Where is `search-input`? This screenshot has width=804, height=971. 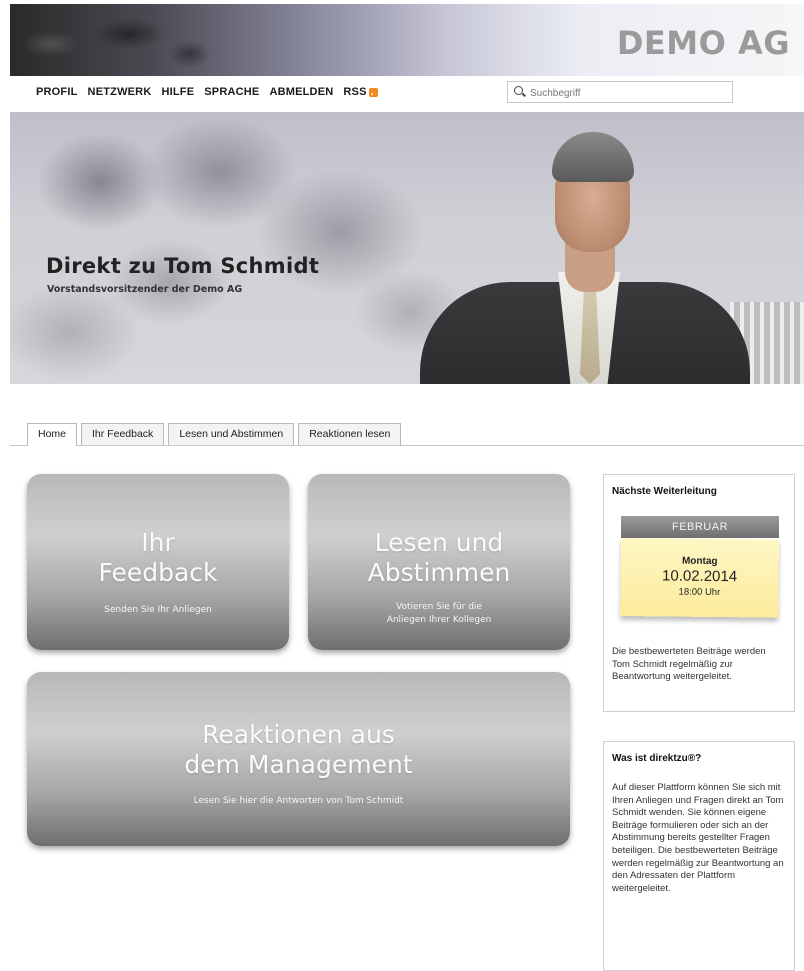
search-input is located at coordinates (628, 93).